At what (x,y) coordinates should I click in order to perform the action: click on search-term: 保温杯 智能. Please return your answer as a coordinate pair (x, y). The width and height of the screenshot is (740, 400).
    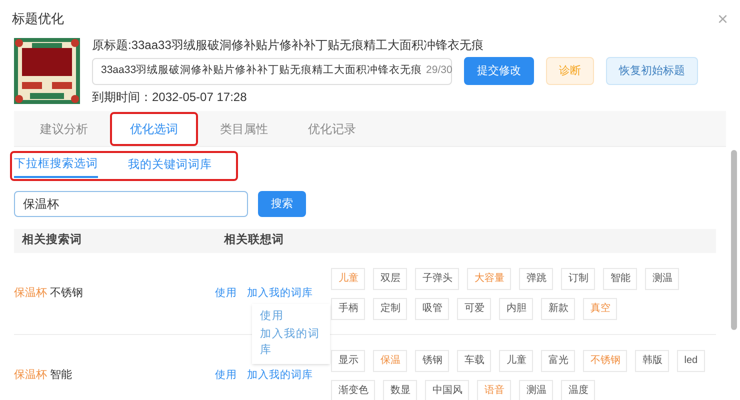
    Looking at the image, I should click on (44, 376).